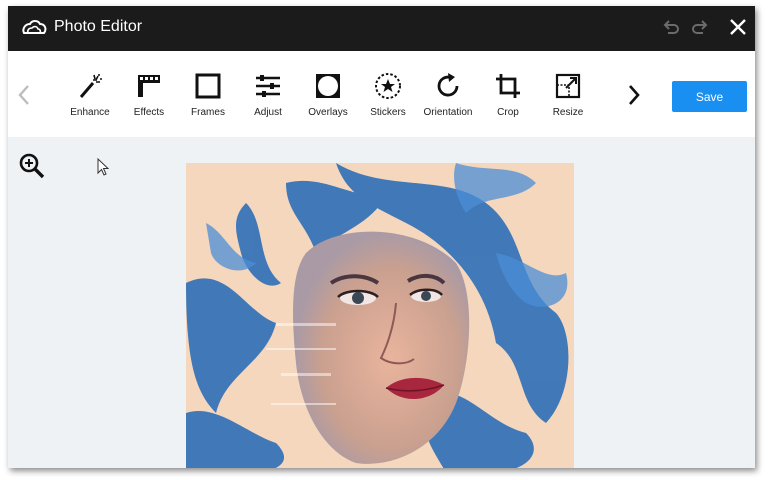 The image size is (768, 480). Describe the element at coordinates (90, 112) in the screenshot. I see `tool-label: Enhance` at that location.